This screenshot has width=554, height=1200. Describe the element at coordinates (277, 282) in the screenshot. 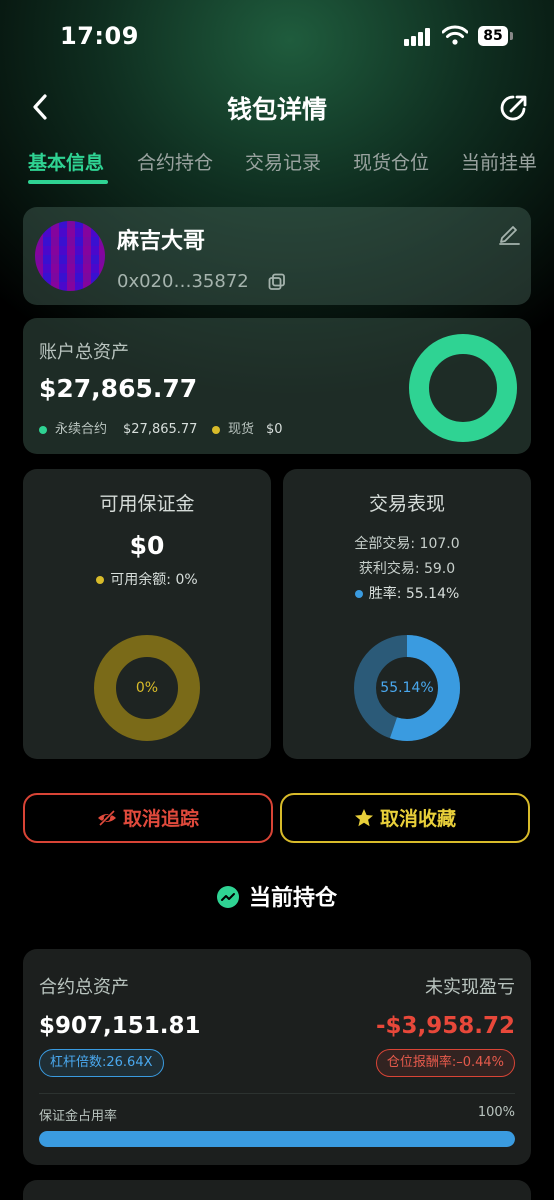

I see `copy-icon` at that location.